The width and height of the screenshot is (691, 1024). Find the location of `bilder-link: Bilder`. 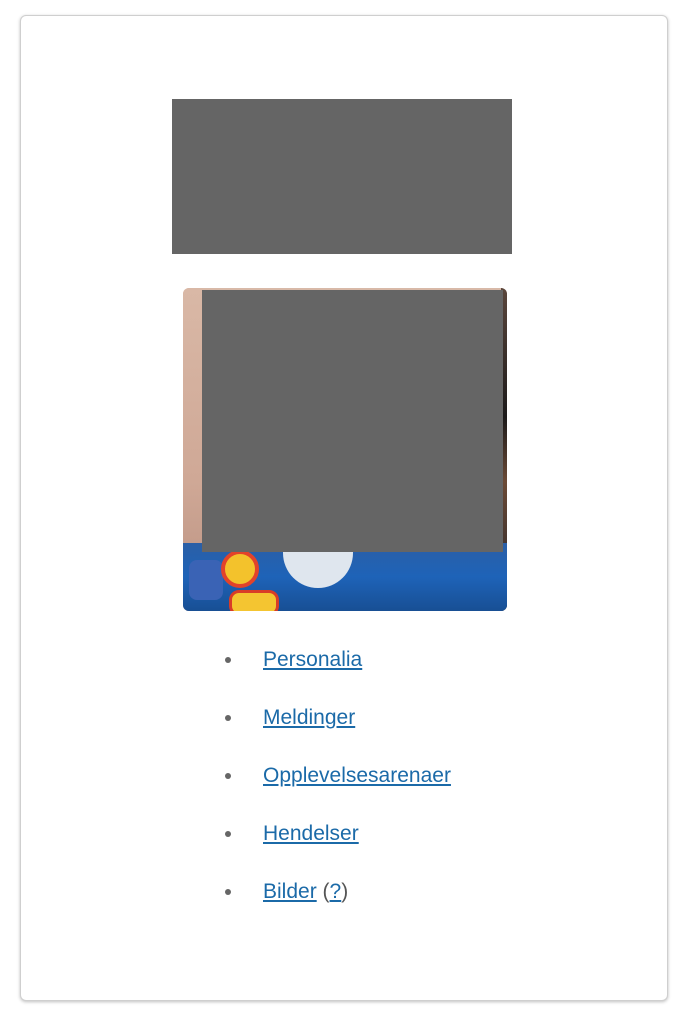

bilder-link: Bilder is located at coordinates (290, 891).